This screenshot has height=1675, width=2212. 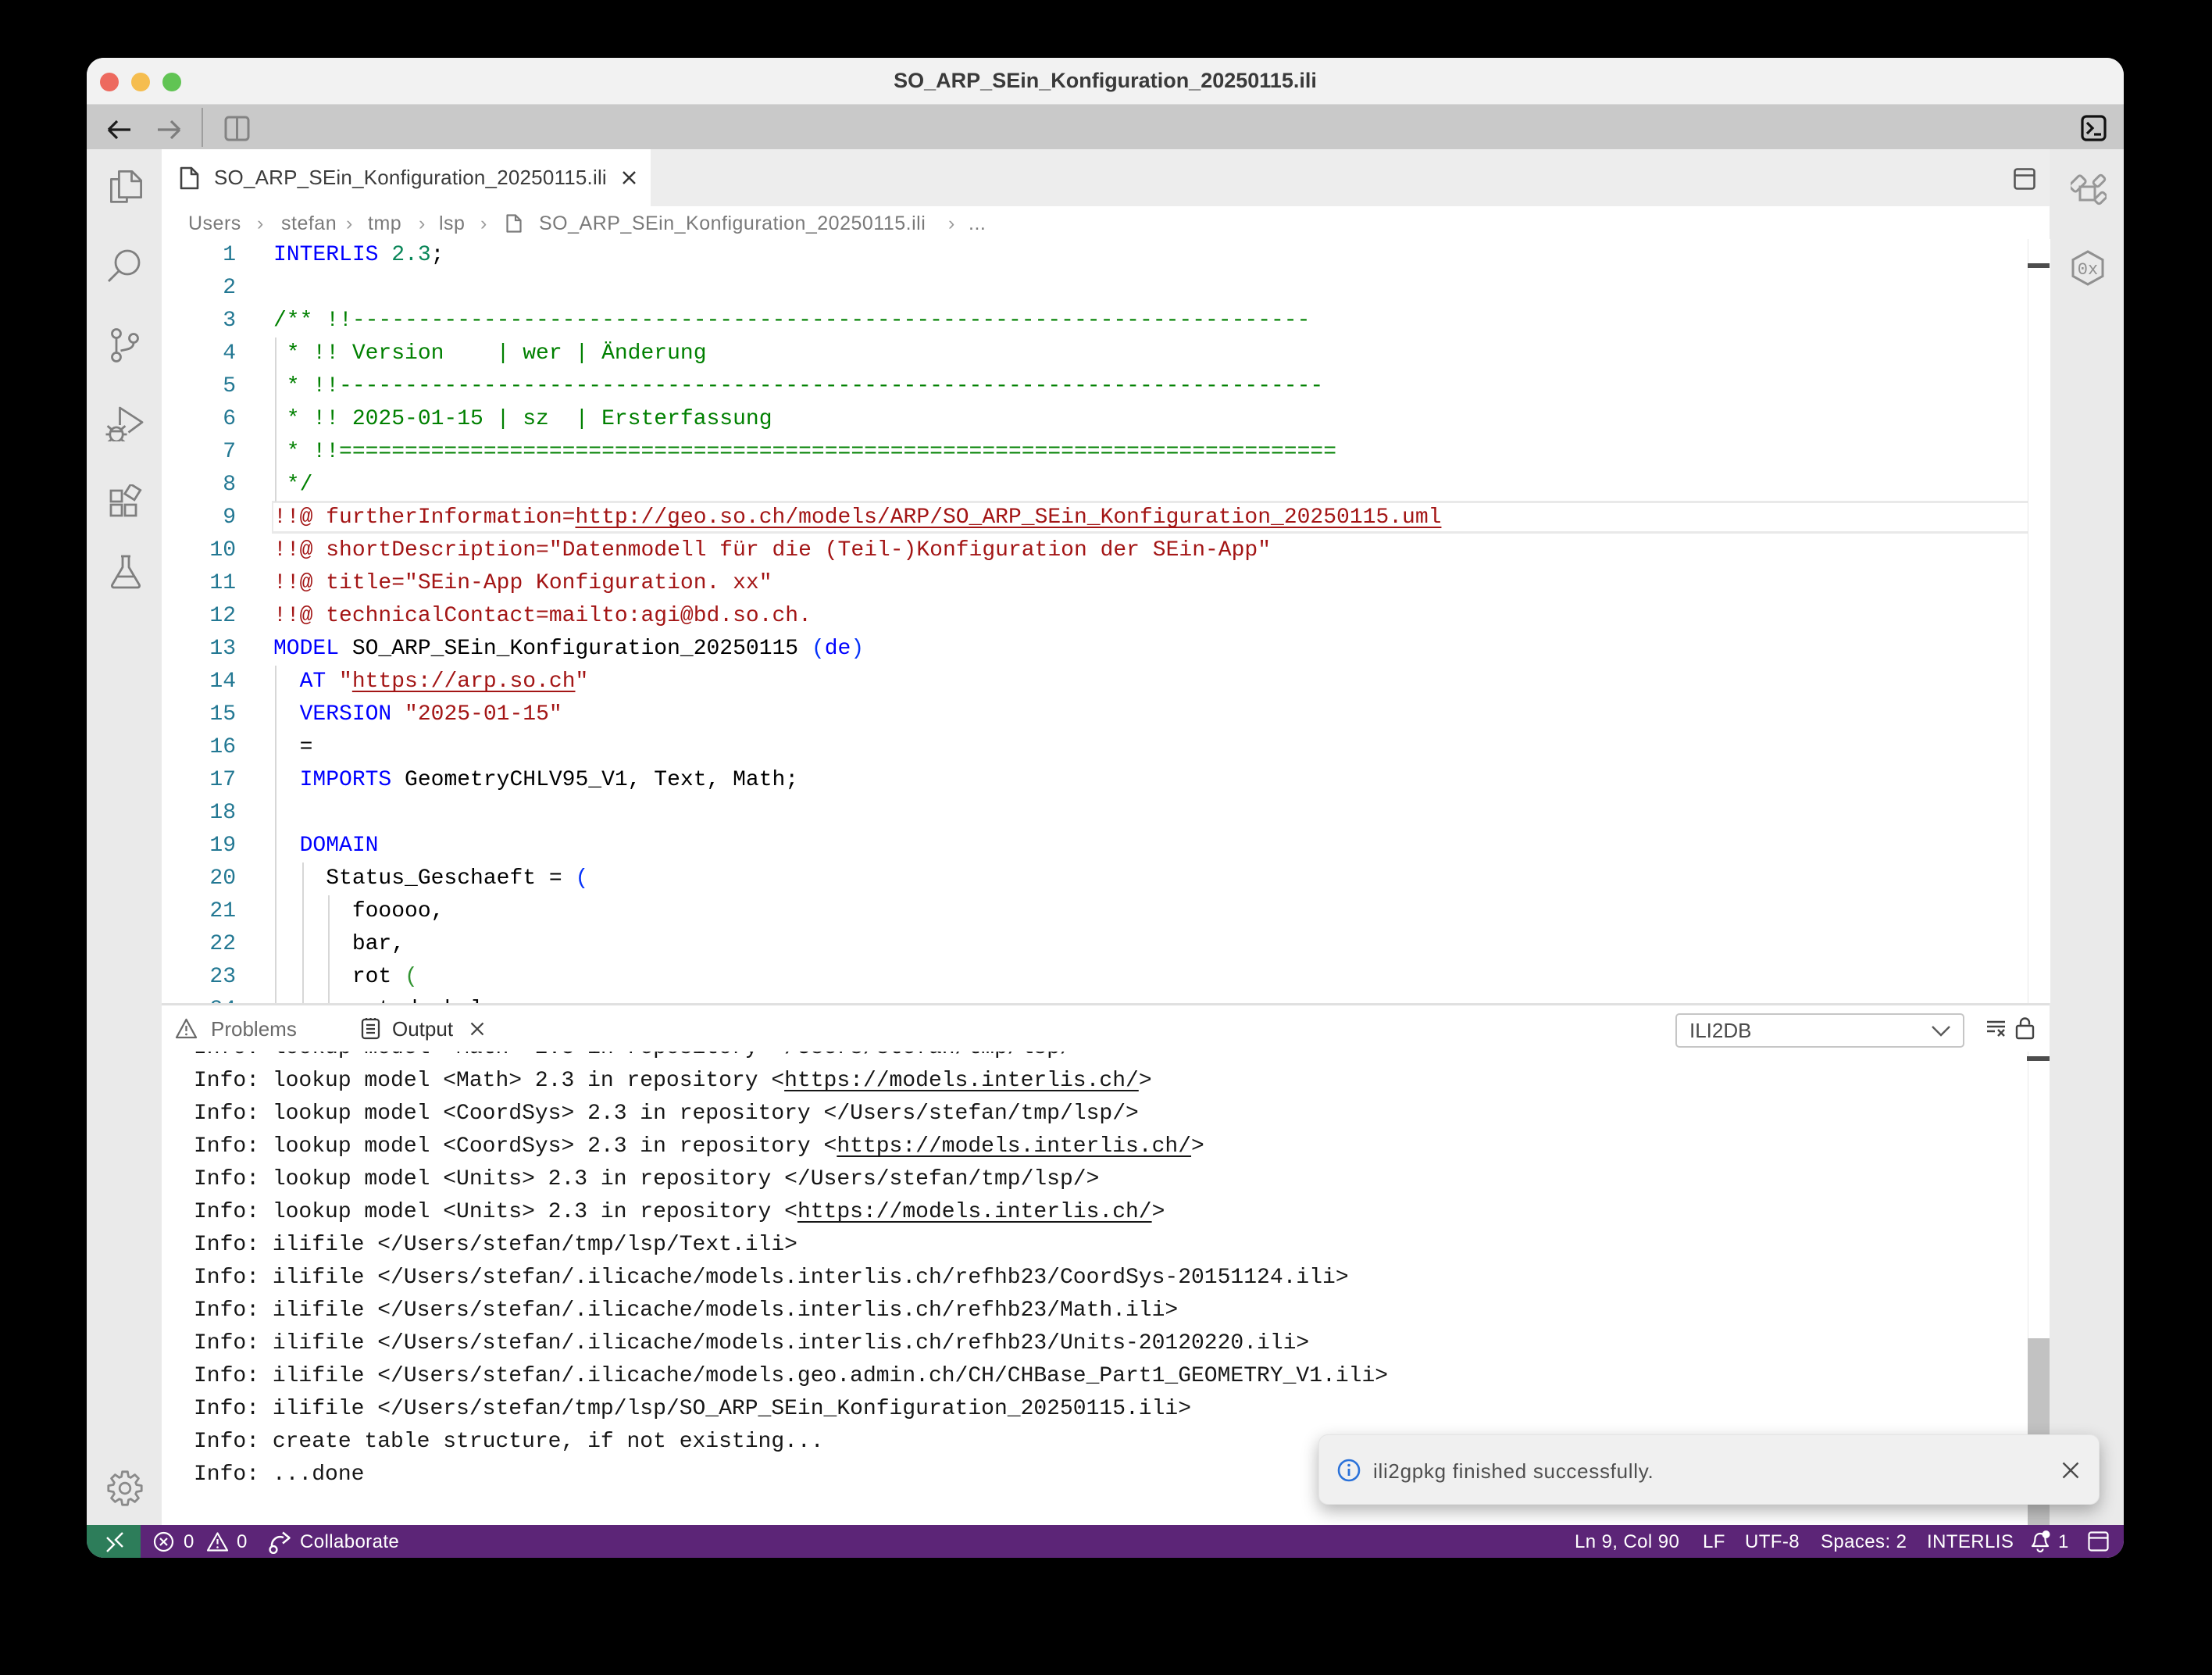 What do you see at coordinates (2088, 270) in the screenshot?
I see `svg-text: 0x` at bounding box center [2088, 270].